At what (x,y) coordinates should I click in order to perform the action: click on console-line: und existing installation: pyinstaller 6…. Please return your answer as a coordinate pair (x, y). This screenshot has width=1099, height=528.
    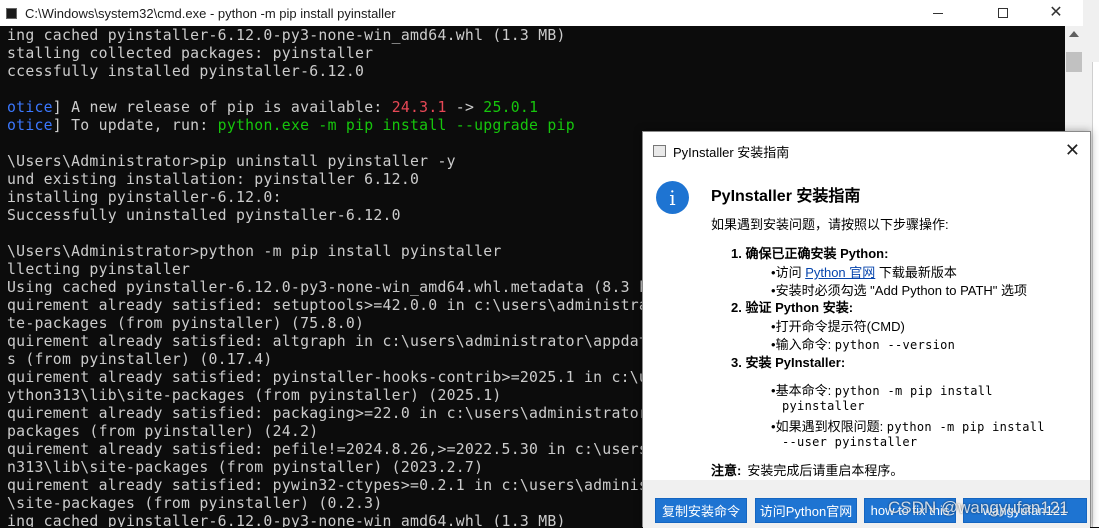
    Looking at the image, I should click on (213, 179).